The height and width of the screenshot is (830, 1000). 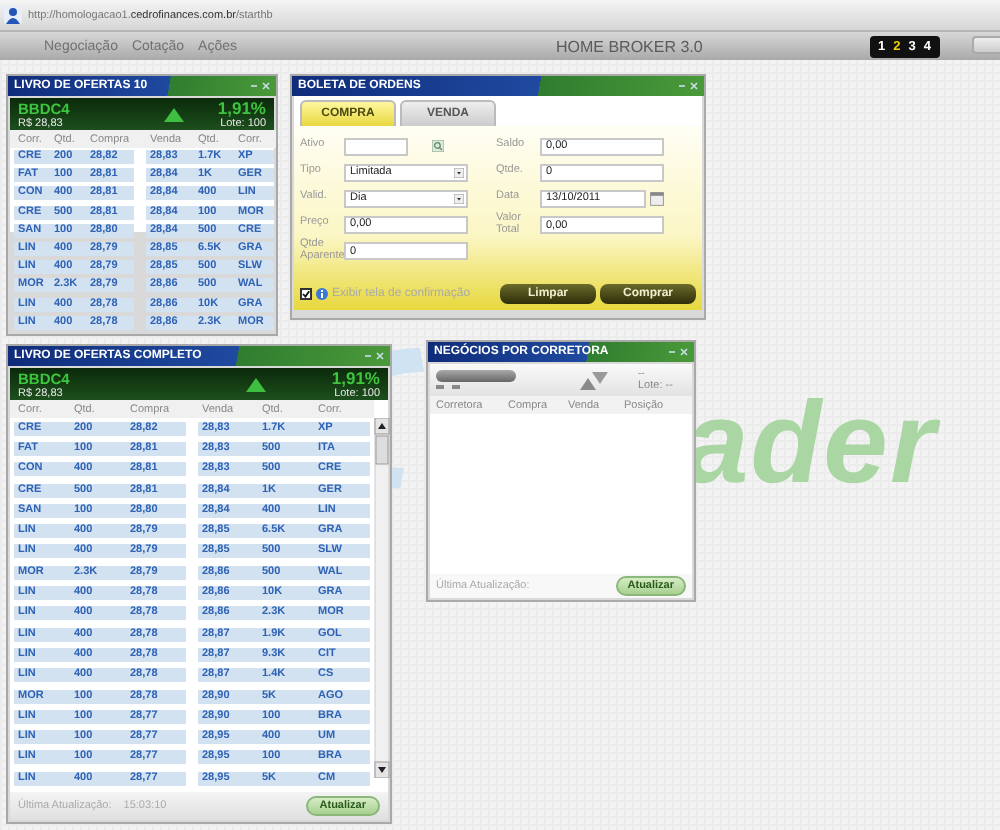 What do you see at coordinates (322, 294) in the screenshot?
I see `info-icon` at bounding box center [322, 294].